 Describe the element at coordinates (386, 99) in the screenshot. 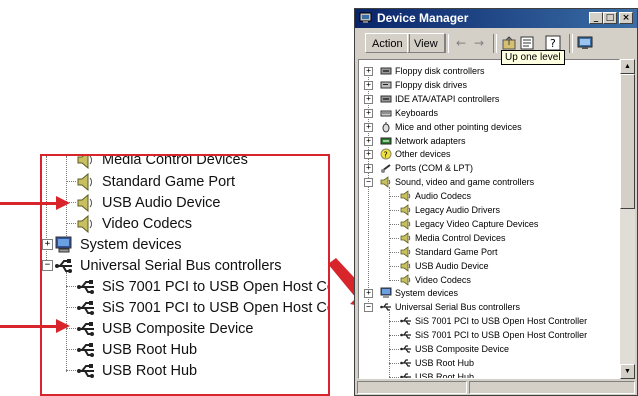

I see `controller-icon` at that location.